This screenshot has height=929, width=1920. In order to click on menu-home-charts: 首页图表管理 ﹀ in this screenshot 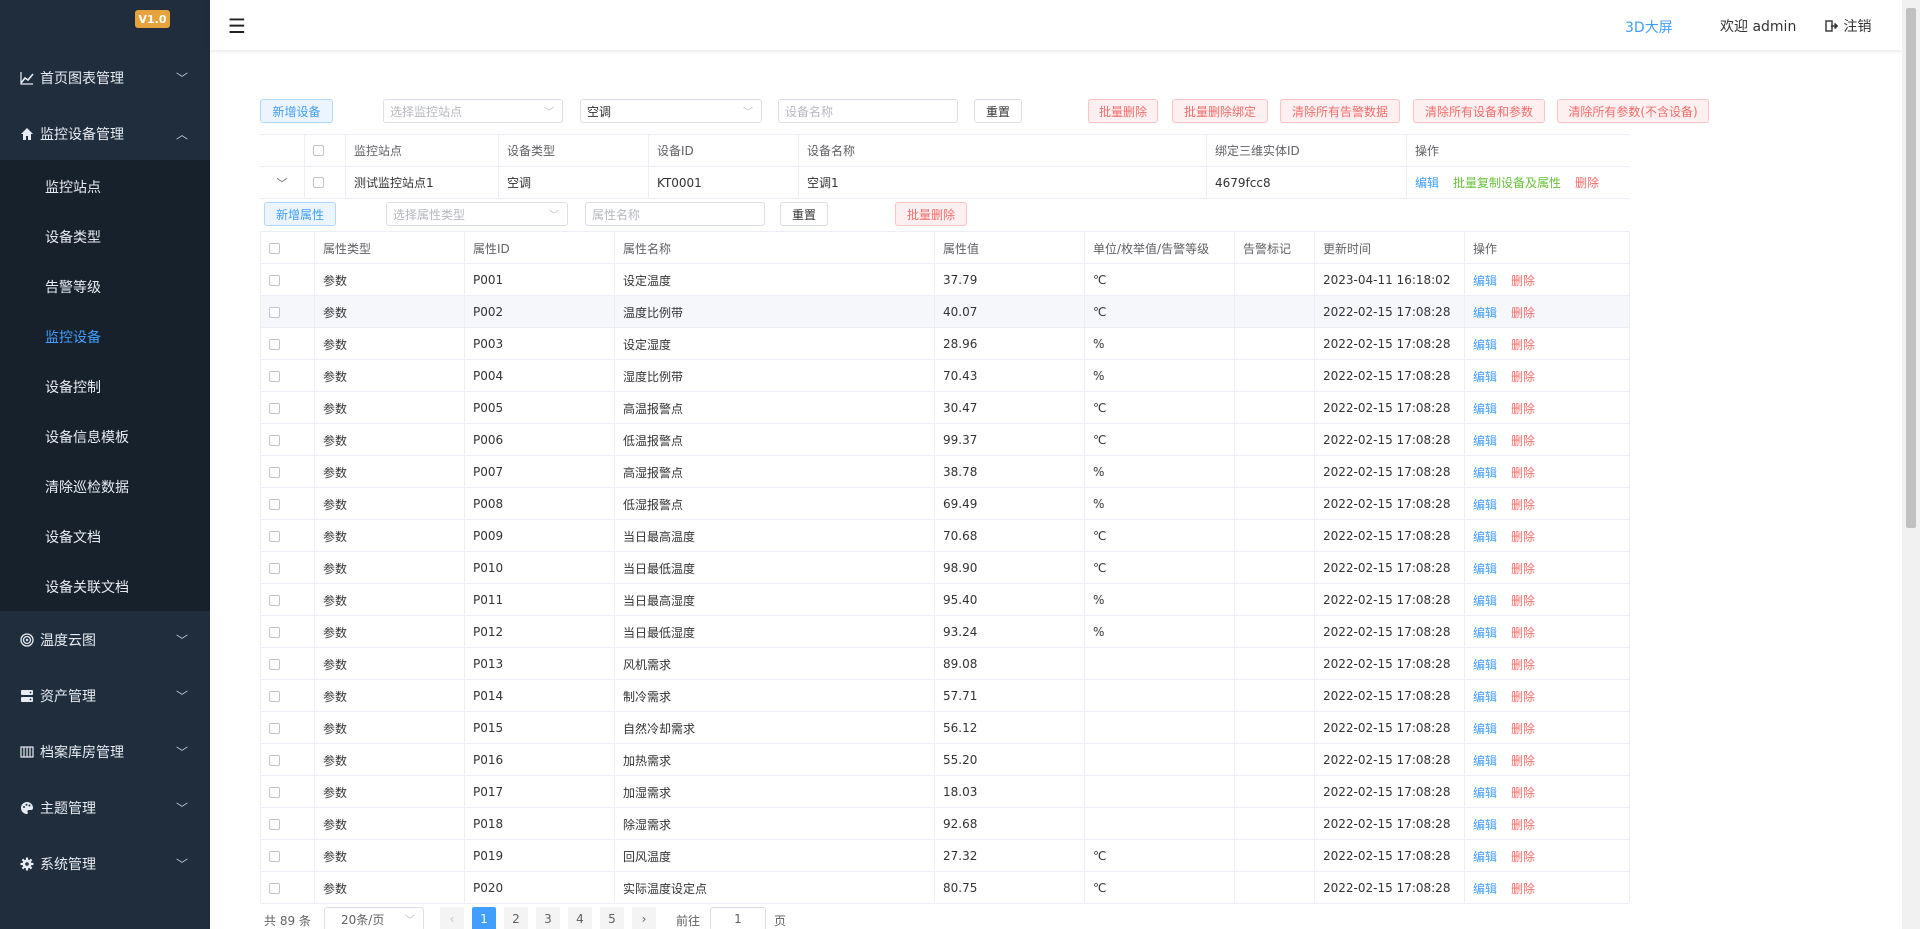, I will do `click(105, 78)`.